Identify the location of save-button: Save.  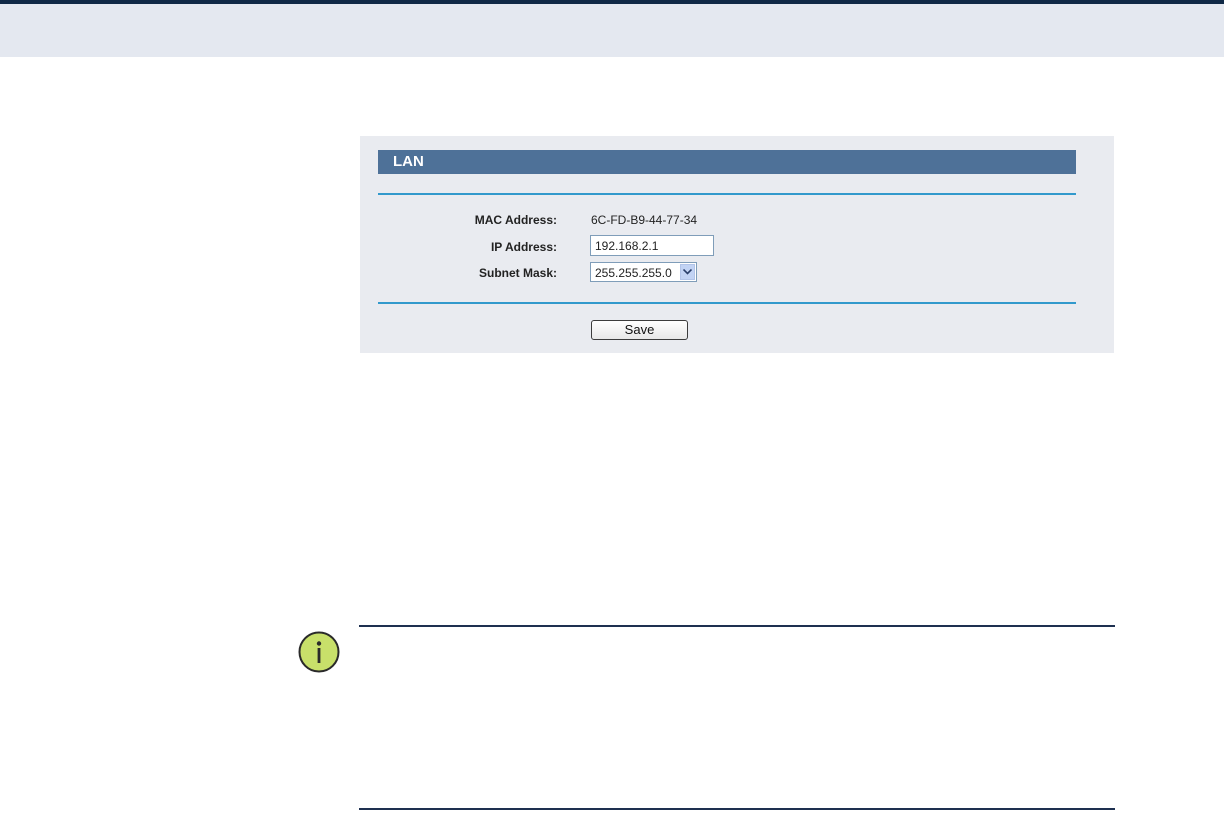
(639, 330).